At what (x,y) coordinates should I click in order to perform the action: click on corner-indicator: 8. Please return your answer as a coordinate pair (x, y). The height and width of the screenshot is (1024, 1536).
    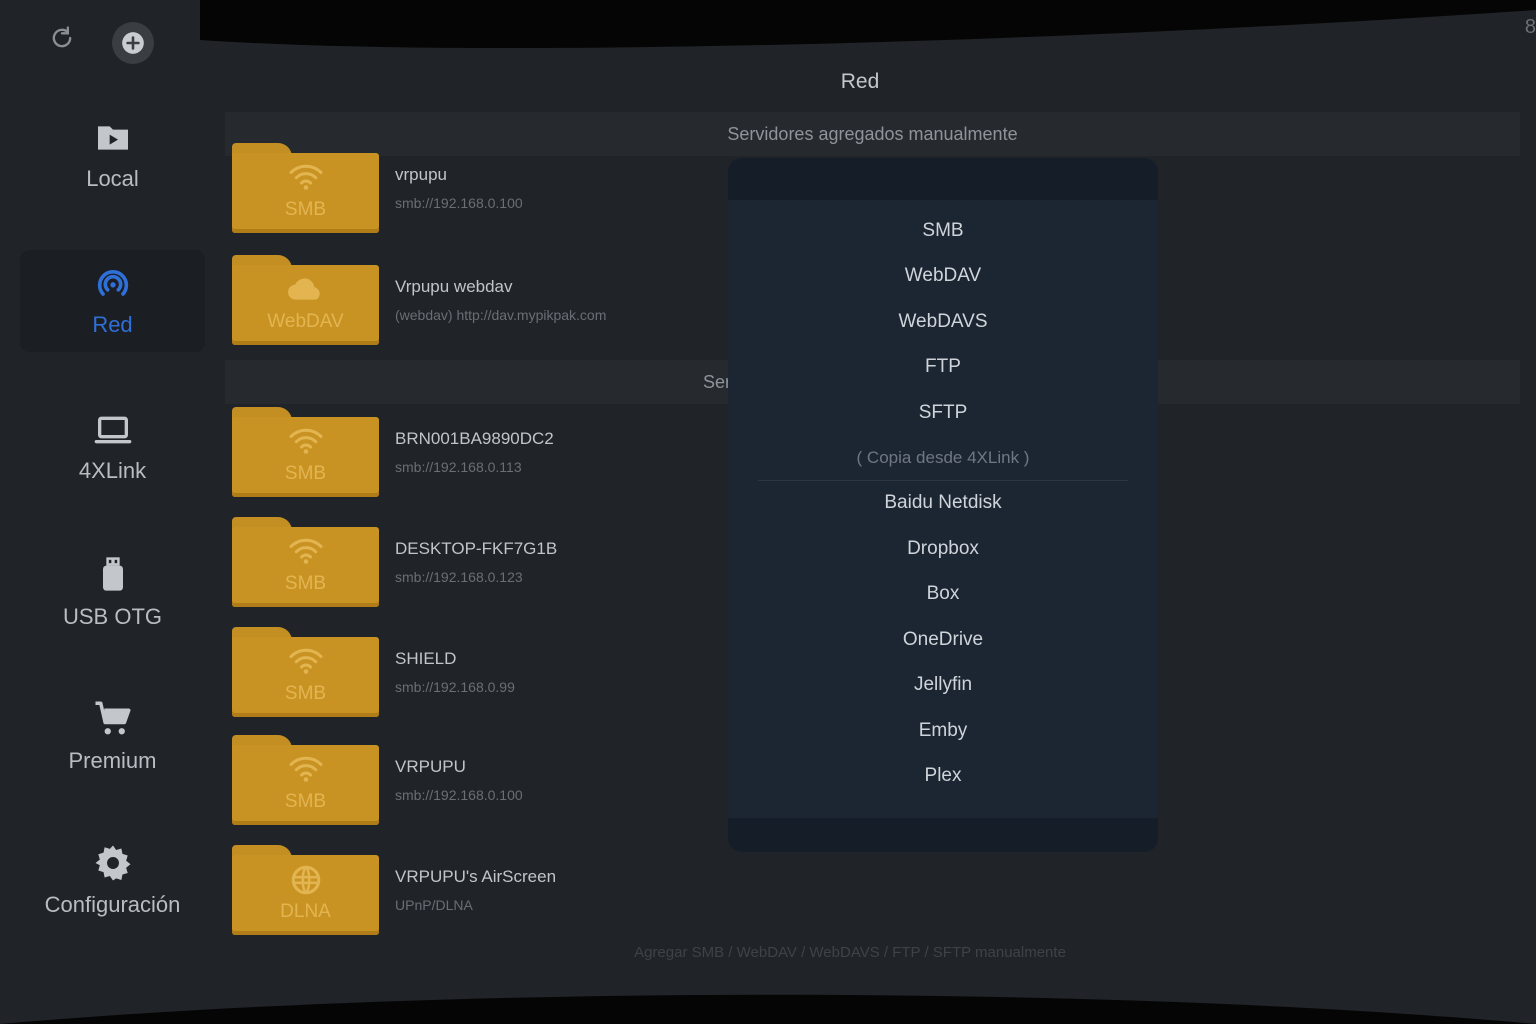
    Looking at the image, I should click on (1530, 27).